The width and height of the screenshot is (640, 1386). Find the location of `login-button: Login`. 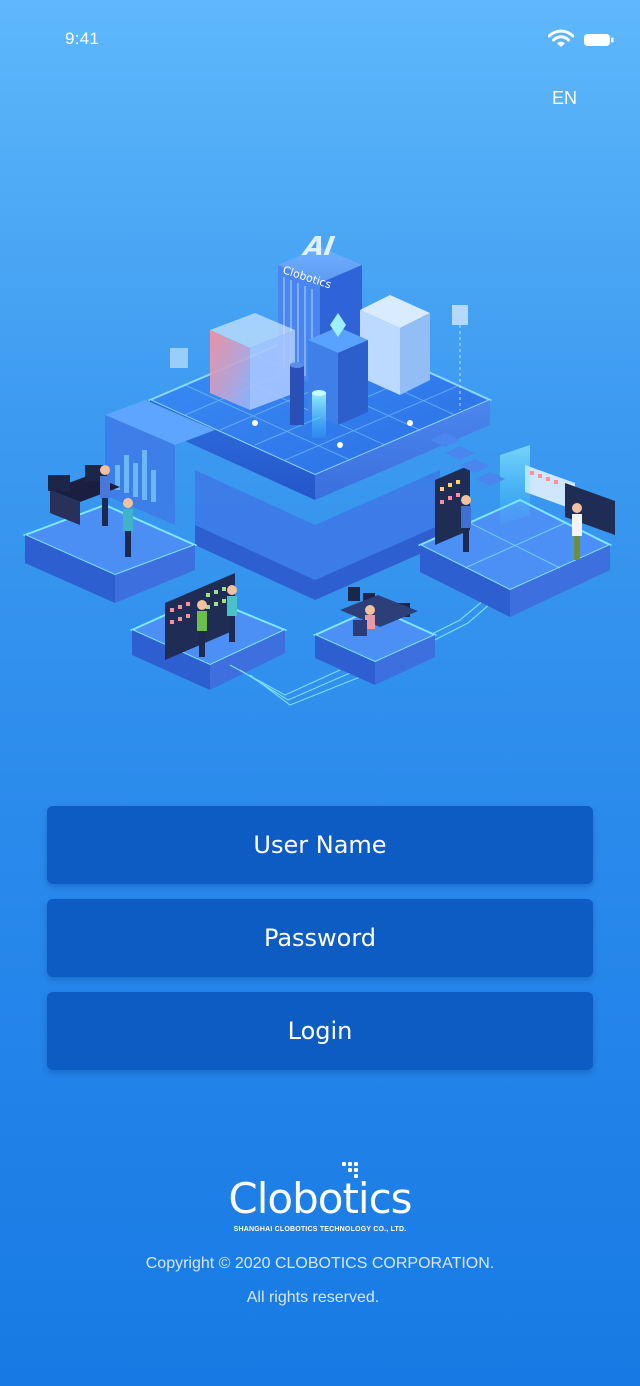

login-button: Login is located at coordinates (320, 1031).